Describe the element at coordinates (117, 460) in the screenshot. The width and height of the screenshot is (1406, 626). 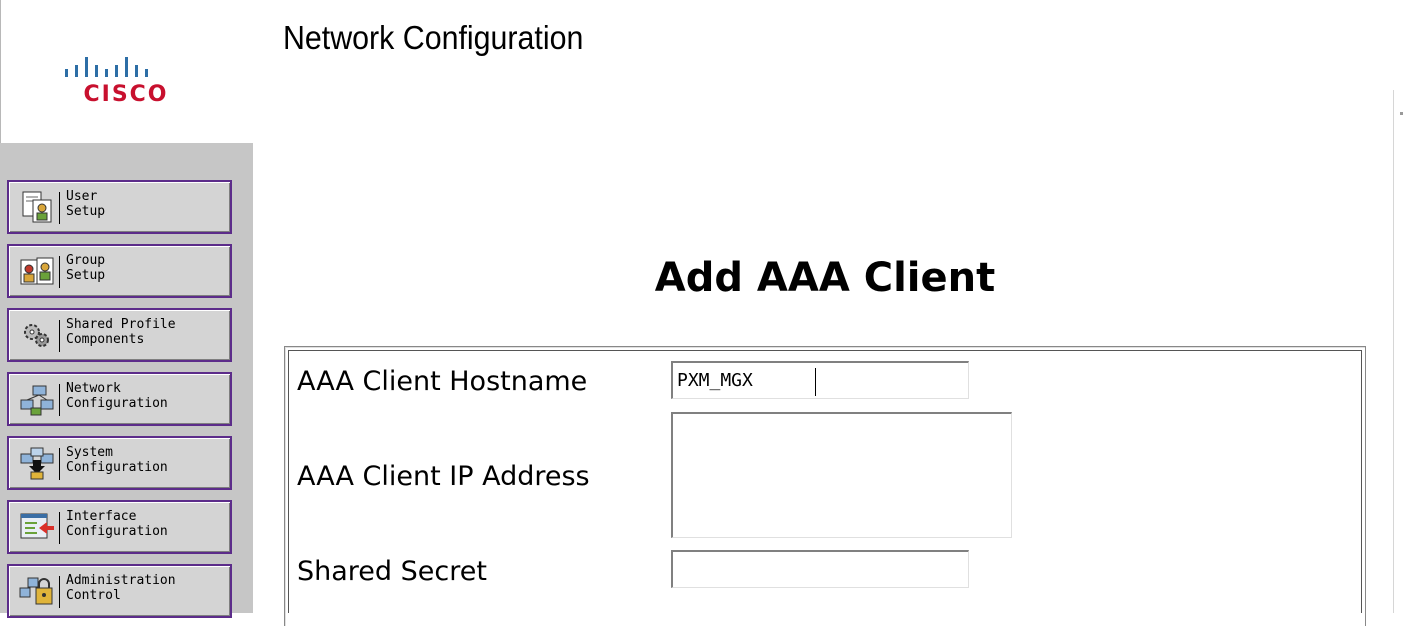
I see `nav-label-system-configuration: System Configuration` at that location.